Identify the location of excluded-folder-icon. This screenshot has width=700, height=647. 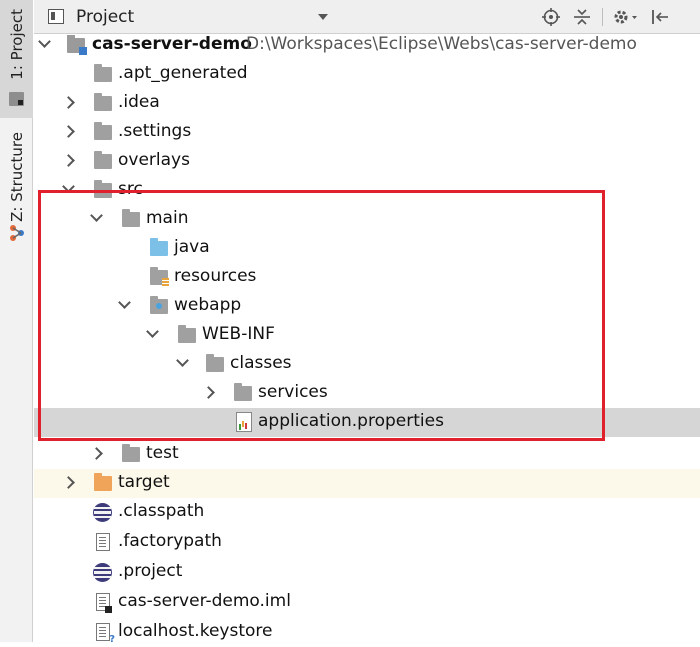
(103, 482).